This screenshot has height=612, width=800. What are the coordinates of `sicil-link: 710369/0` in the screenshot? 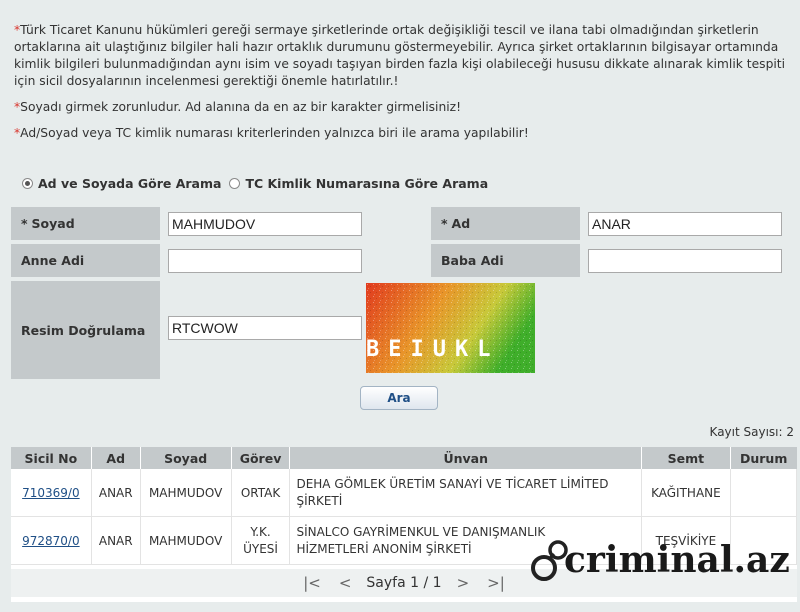 It's located at (51, 493).